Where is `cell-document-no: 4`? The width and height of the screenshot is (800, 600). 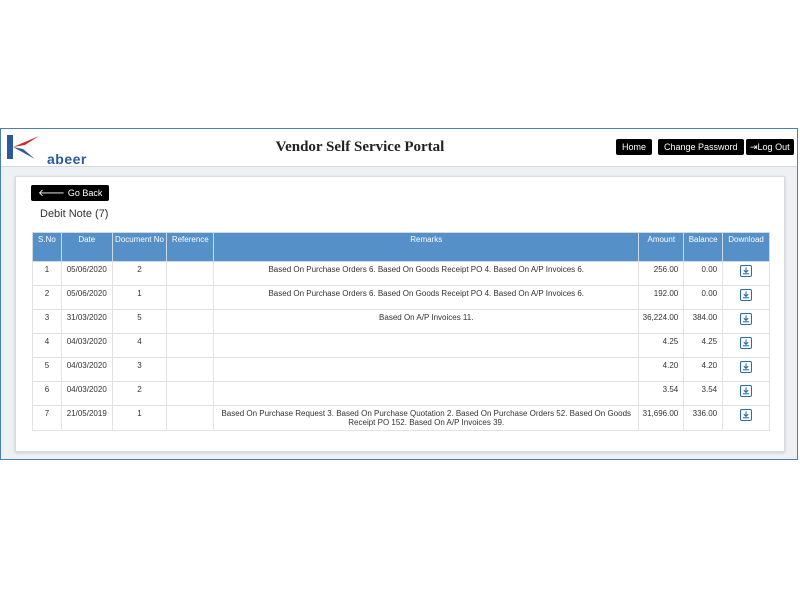 cell-document-no: 4 is located at coordinates (139, 345).